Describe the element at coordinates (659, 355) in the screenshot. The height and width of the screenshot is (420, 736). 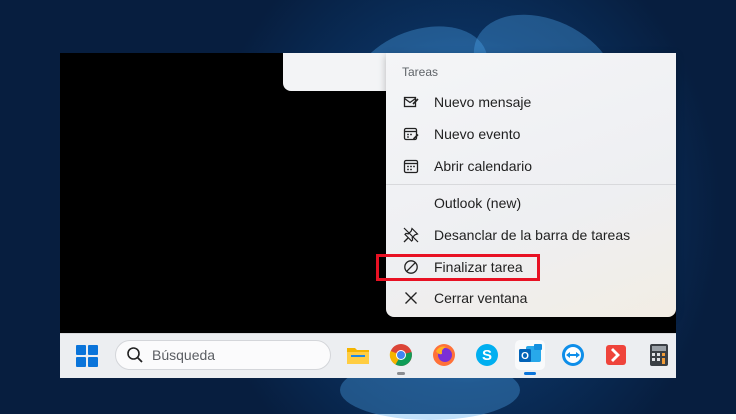
I see `calculator-icon` at that location.